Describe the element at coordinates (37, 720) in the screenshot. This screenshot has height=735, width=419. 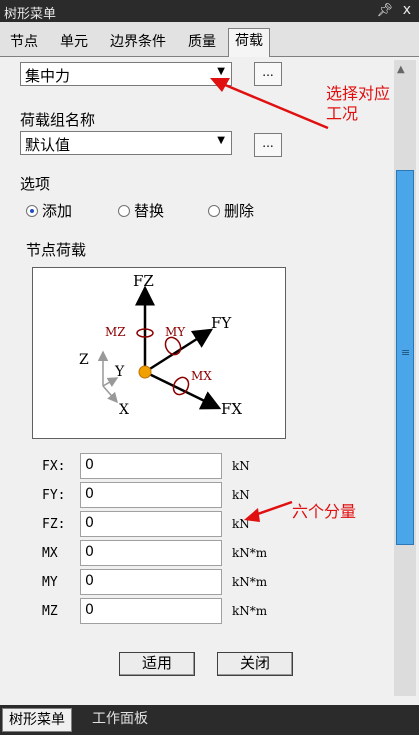
I see `tab-tree-menu: 树形菜单` at that location.